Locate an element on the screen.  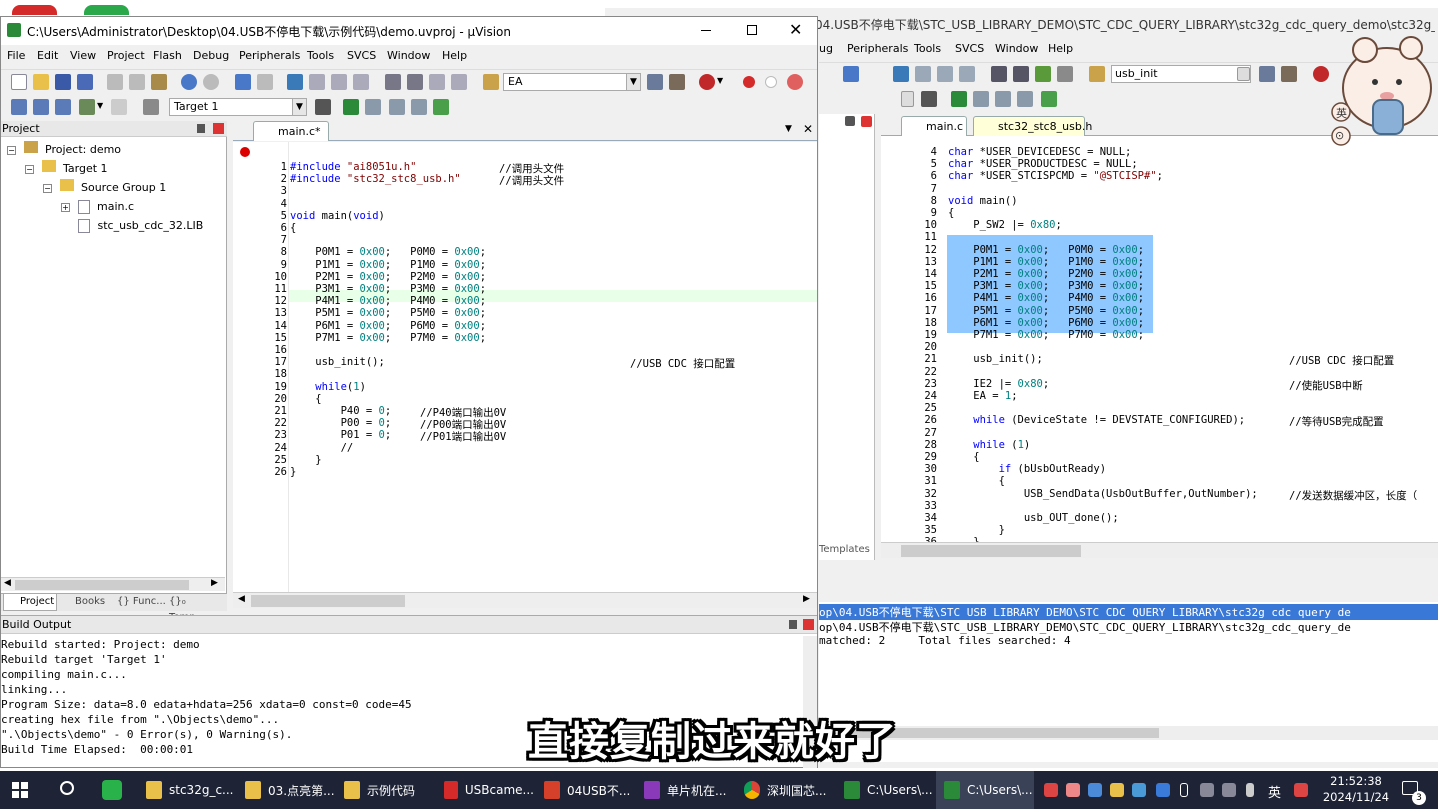
bg-outdent-icon is located at coordinates (1021, 74).